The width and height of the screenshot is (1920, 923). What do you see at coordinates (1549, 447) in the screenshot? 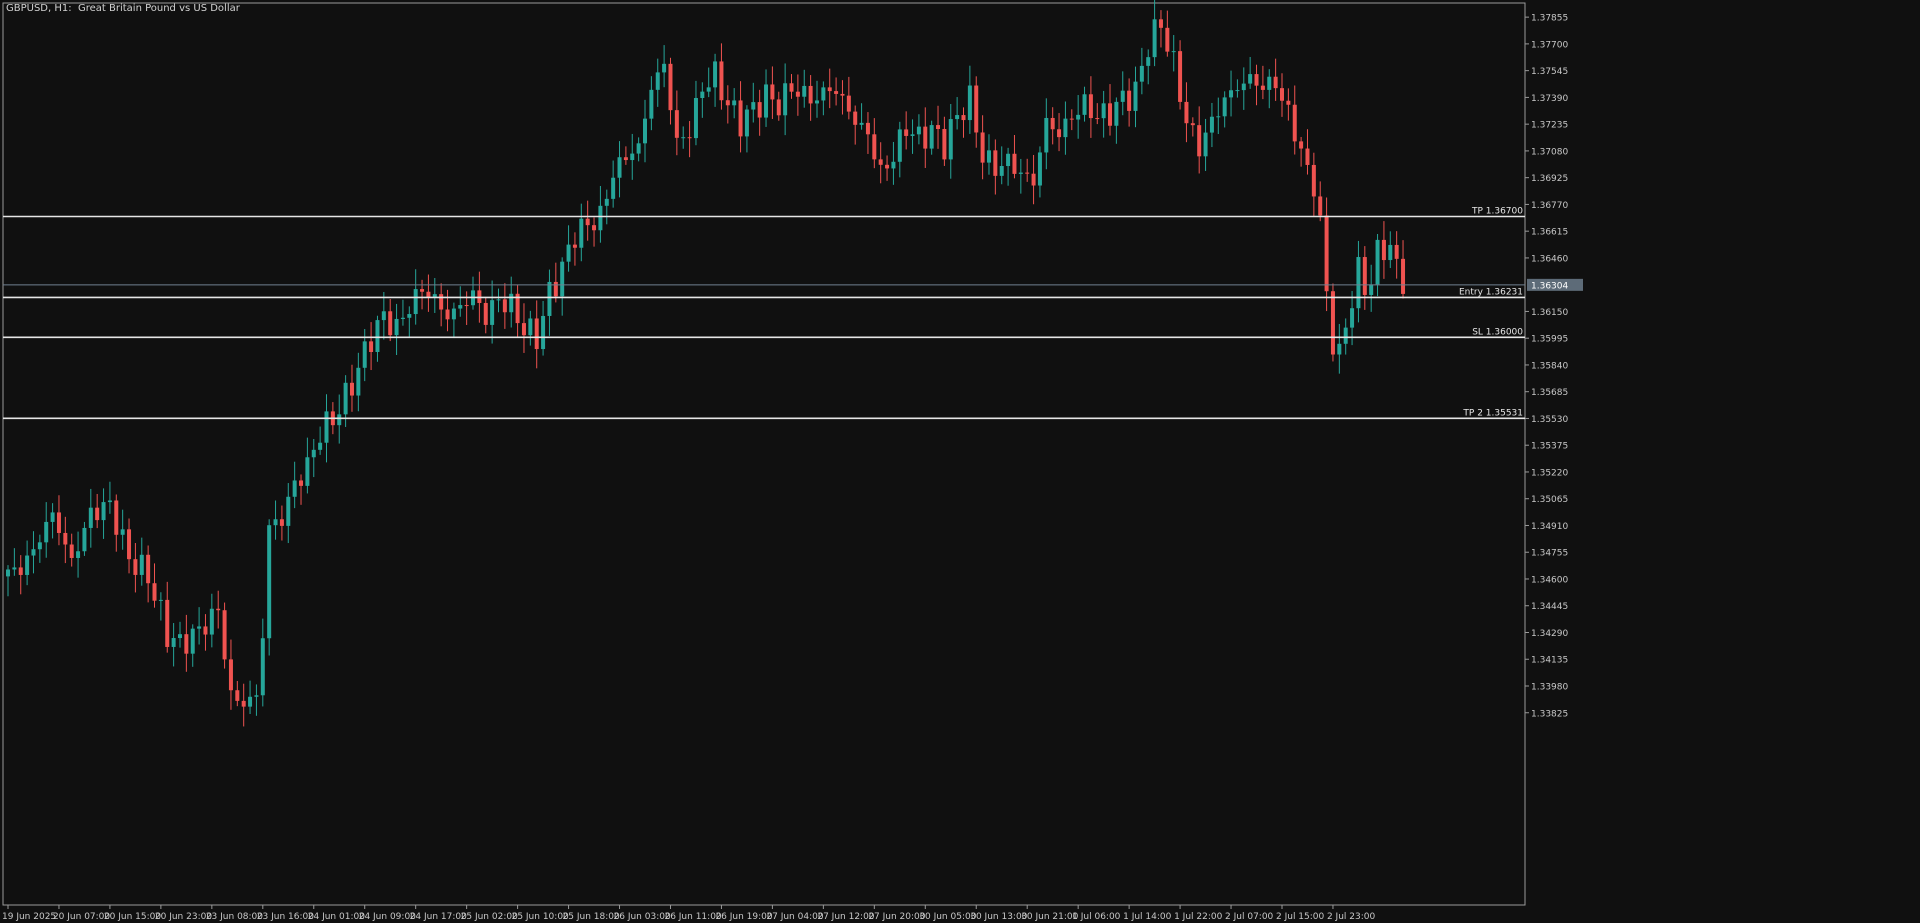
I see `y-tick-label: 1.35375` at bounding box center [1549, 447].